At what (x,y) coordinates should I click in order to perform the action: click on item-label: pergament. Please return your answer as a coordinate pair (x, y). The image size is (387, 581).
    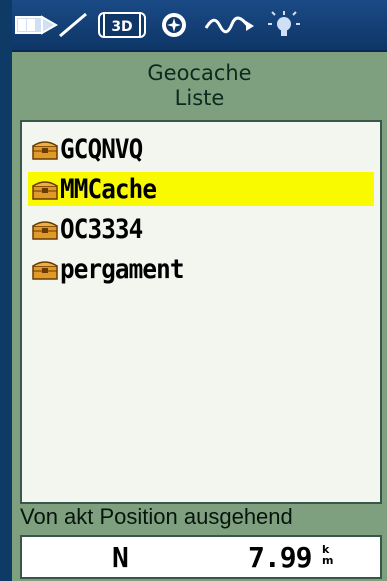
    Looking at the image, I should click on (122, 269).